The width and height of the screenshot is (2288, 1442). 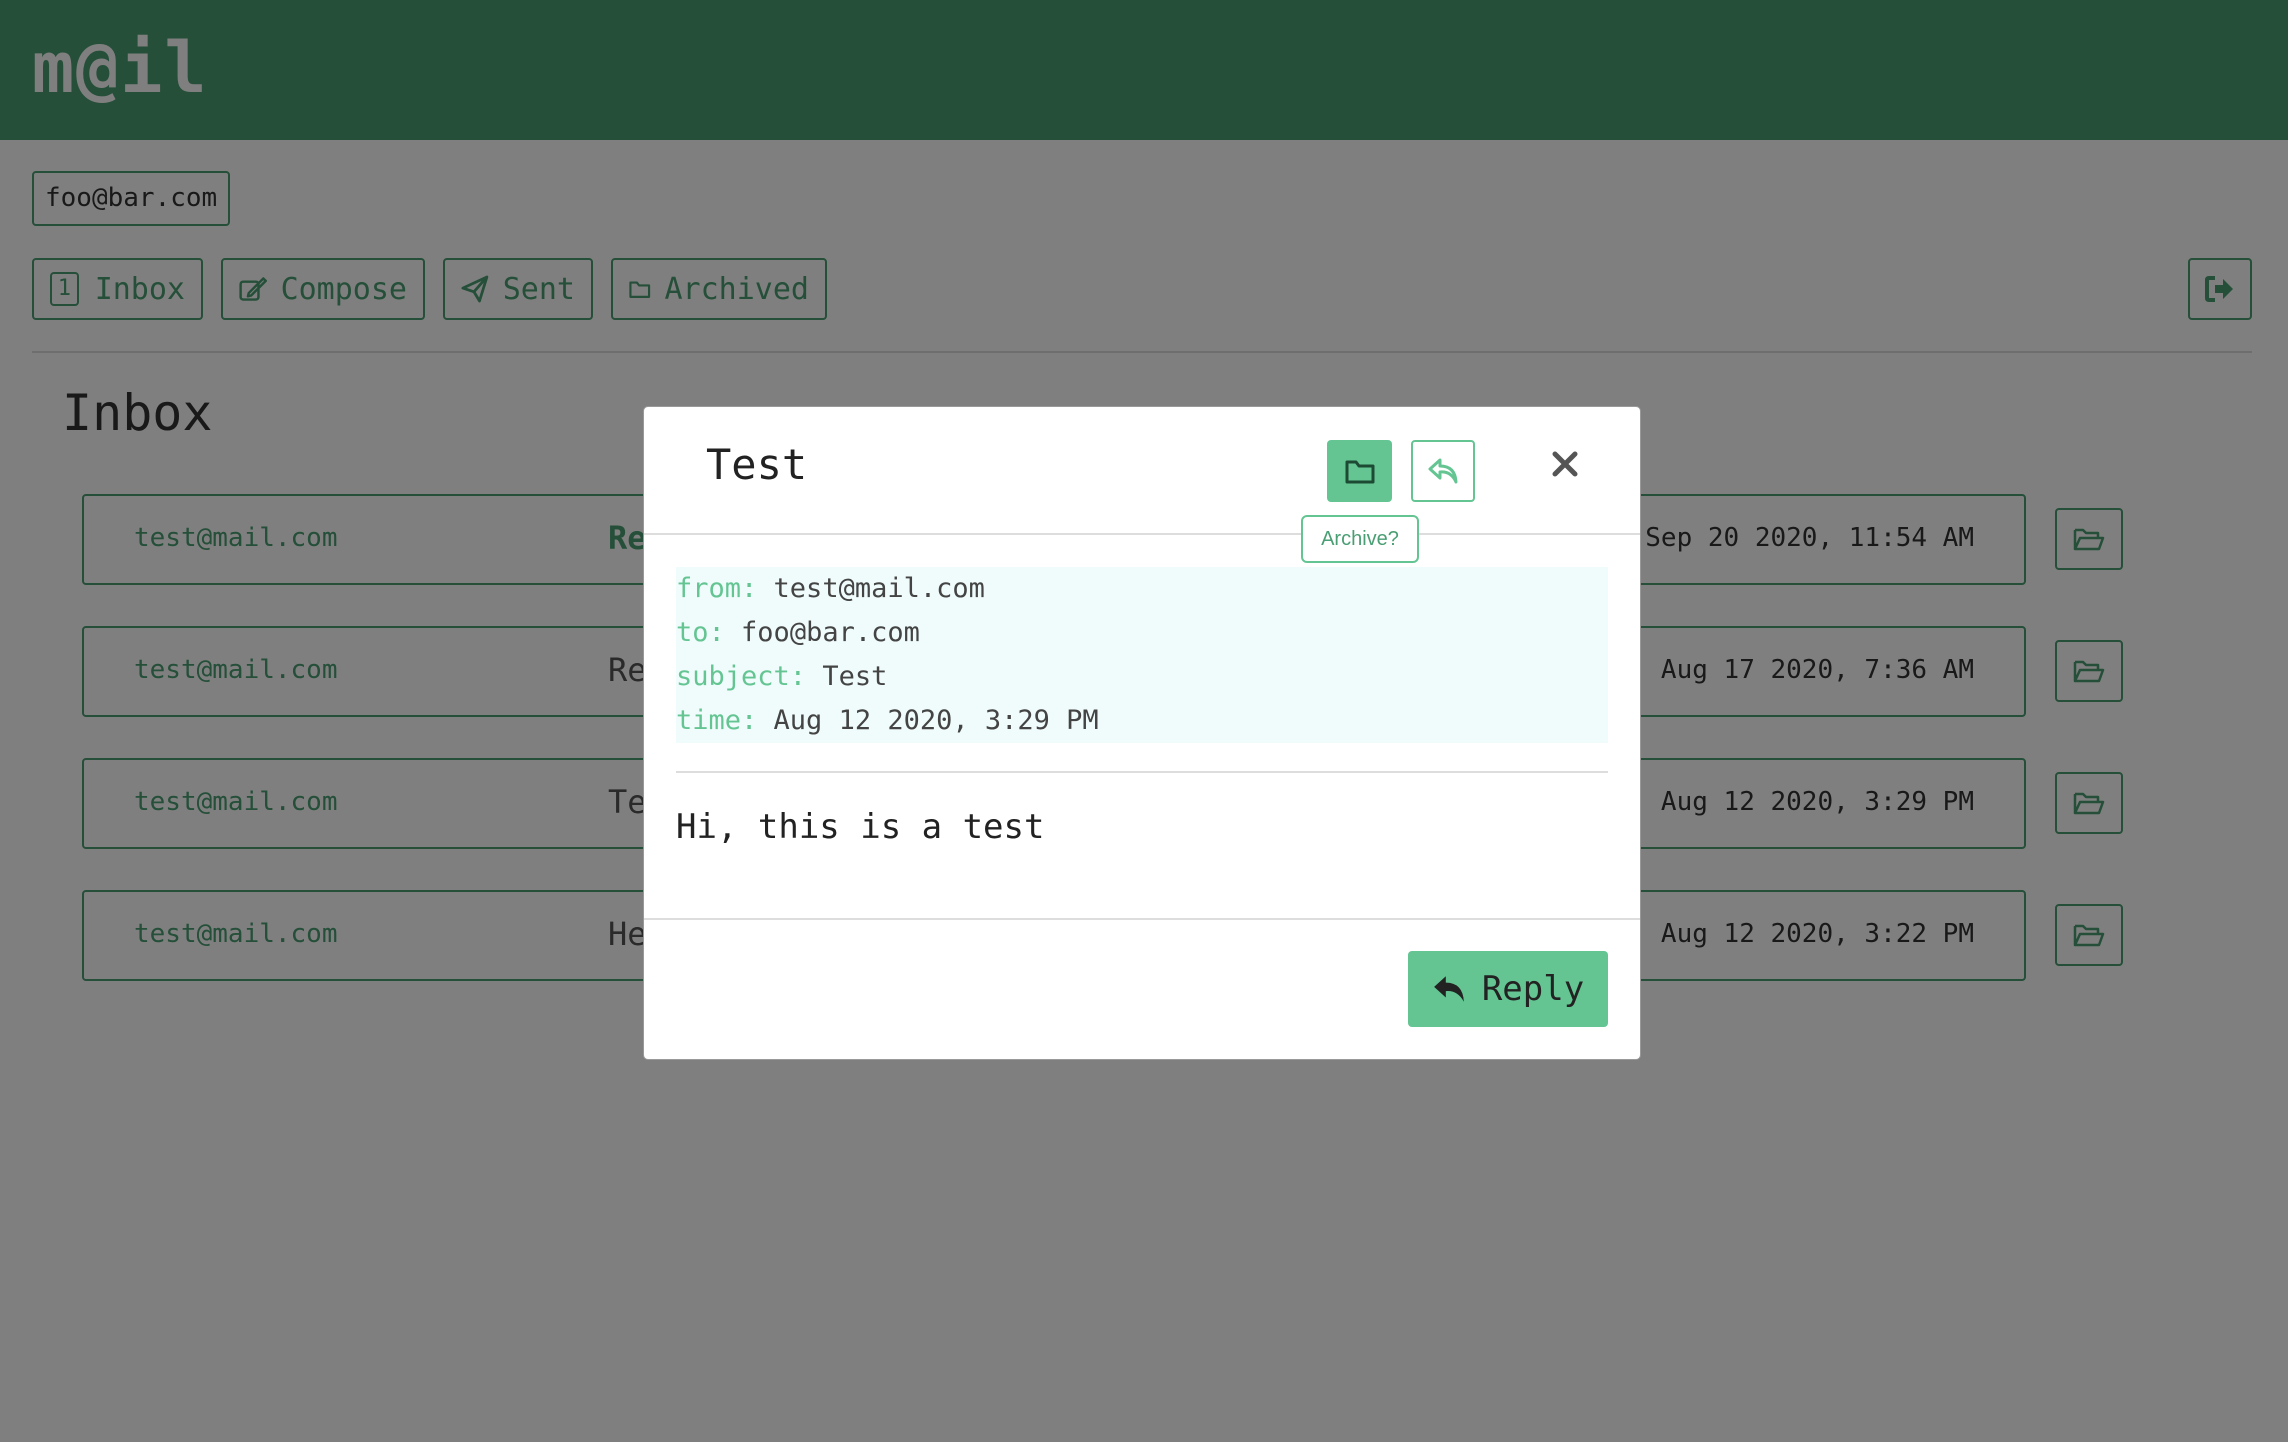 What do you see at coordinates (1142, 721) in the screenshot?
I see `meta-time: time: Aug 12 2020, 3:29 PM` at bounding box center [1142, 721].